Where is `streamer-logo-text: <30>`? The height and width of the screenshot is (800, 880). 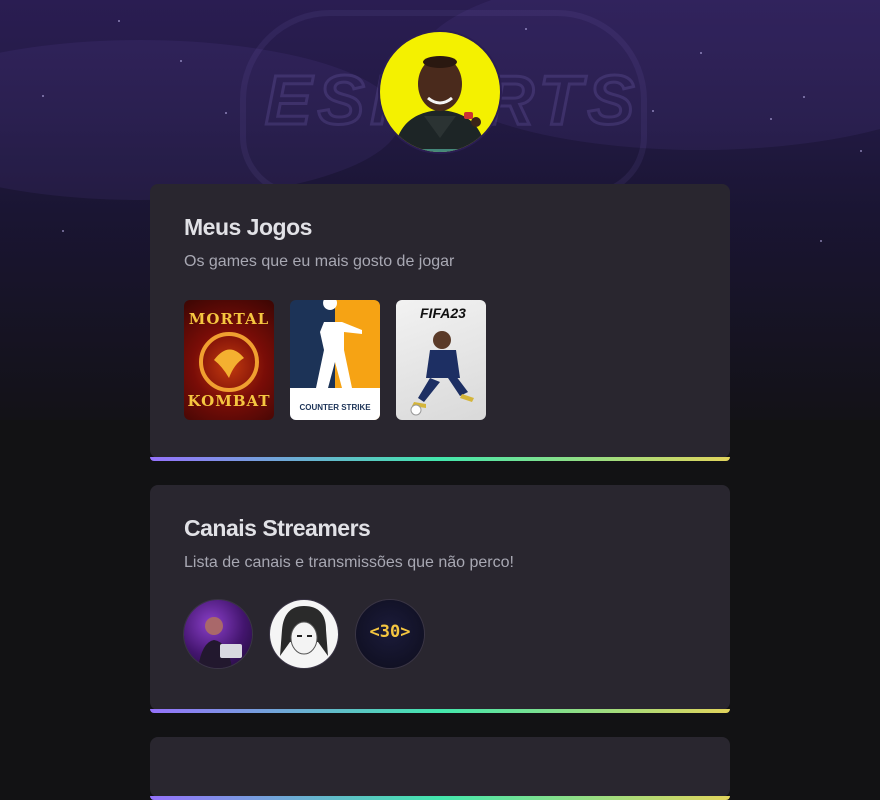
streamer-logo-text: <30> is located at coordinates (390, 632).